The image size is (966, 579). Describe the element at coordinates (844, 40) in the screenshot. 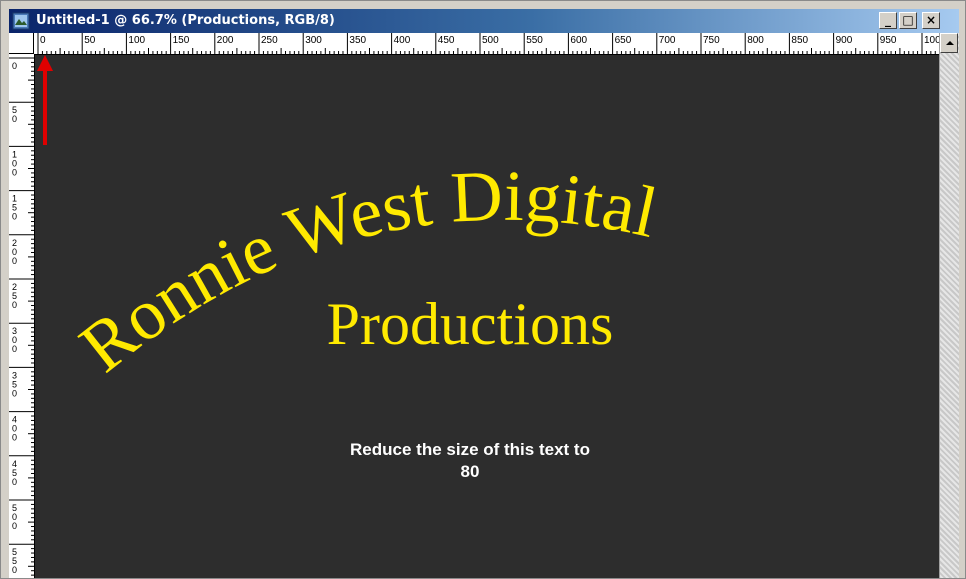

I see `ruler-label: 900` at that location.